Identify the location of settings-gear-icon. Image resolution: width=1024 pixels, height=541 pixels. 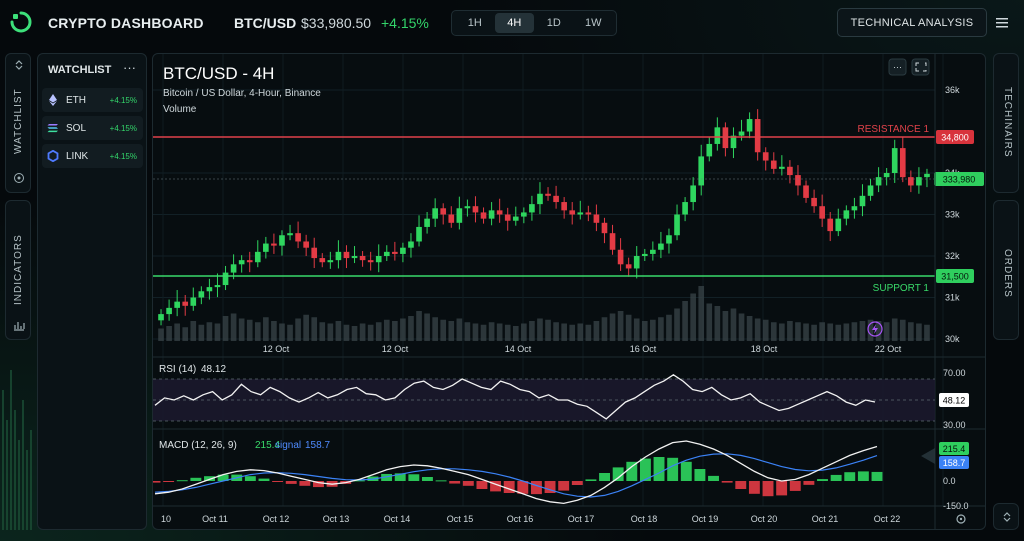
(961, 519).